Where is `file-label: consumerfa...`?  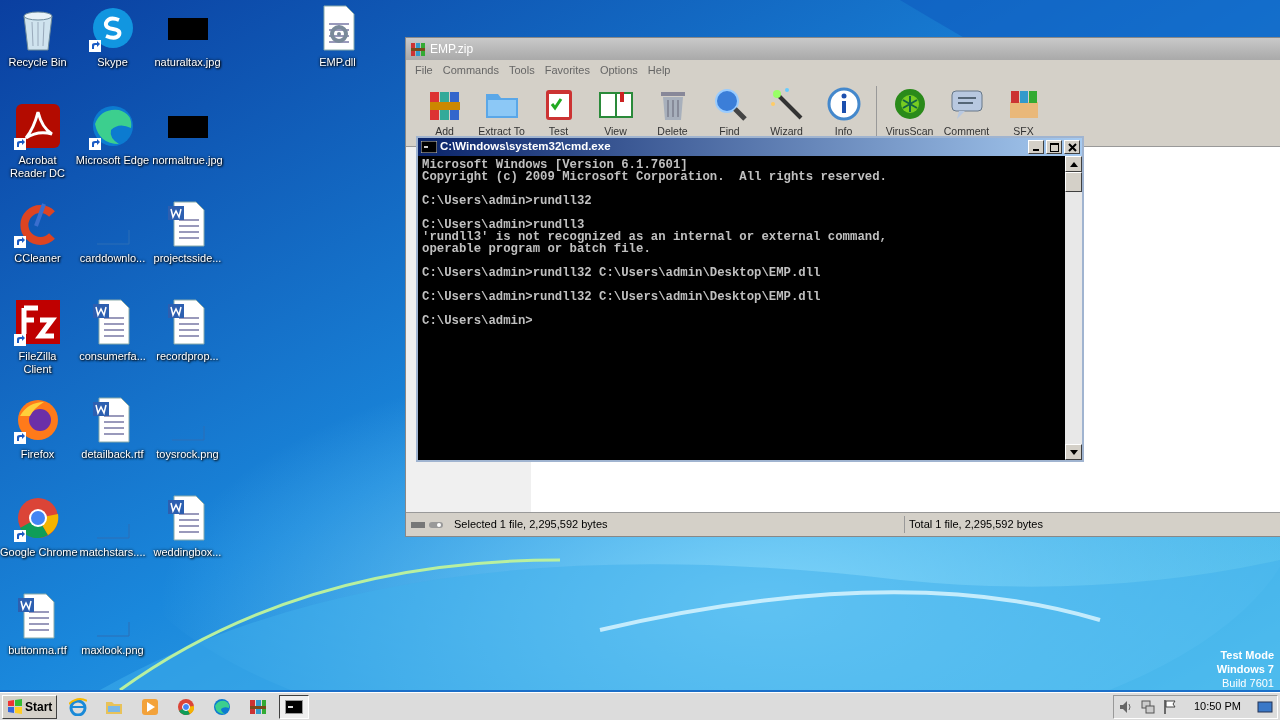 file-label: consumerfa... is located at coordinates (112, 356).